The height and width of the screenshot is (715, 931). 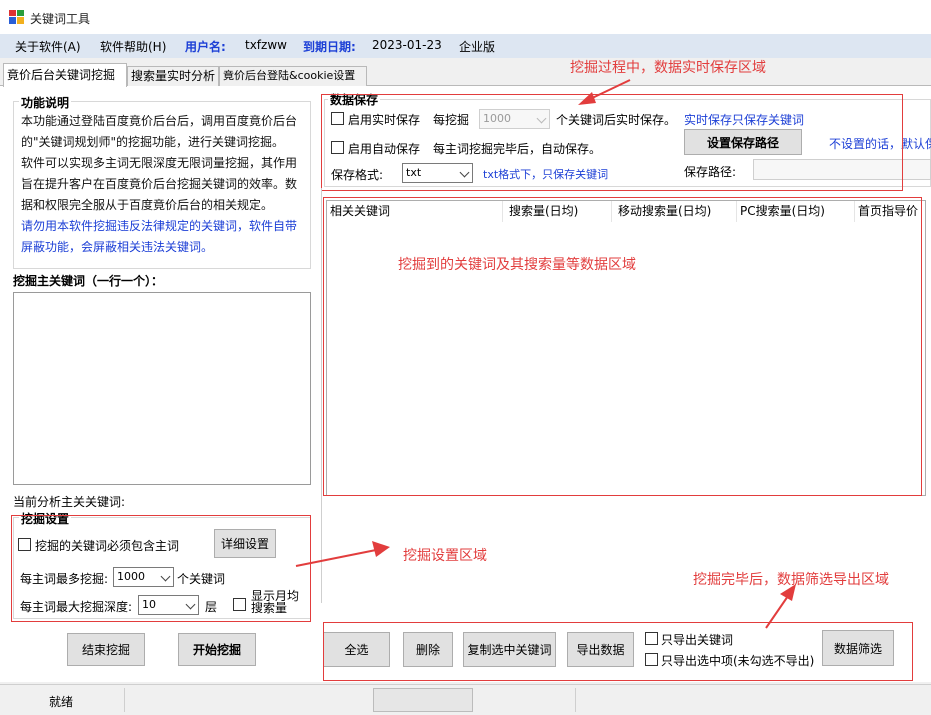 What do you see at coordinates (423, 700) in the screenshot?
I see `progress-bar` at bounding box center [423, 700].